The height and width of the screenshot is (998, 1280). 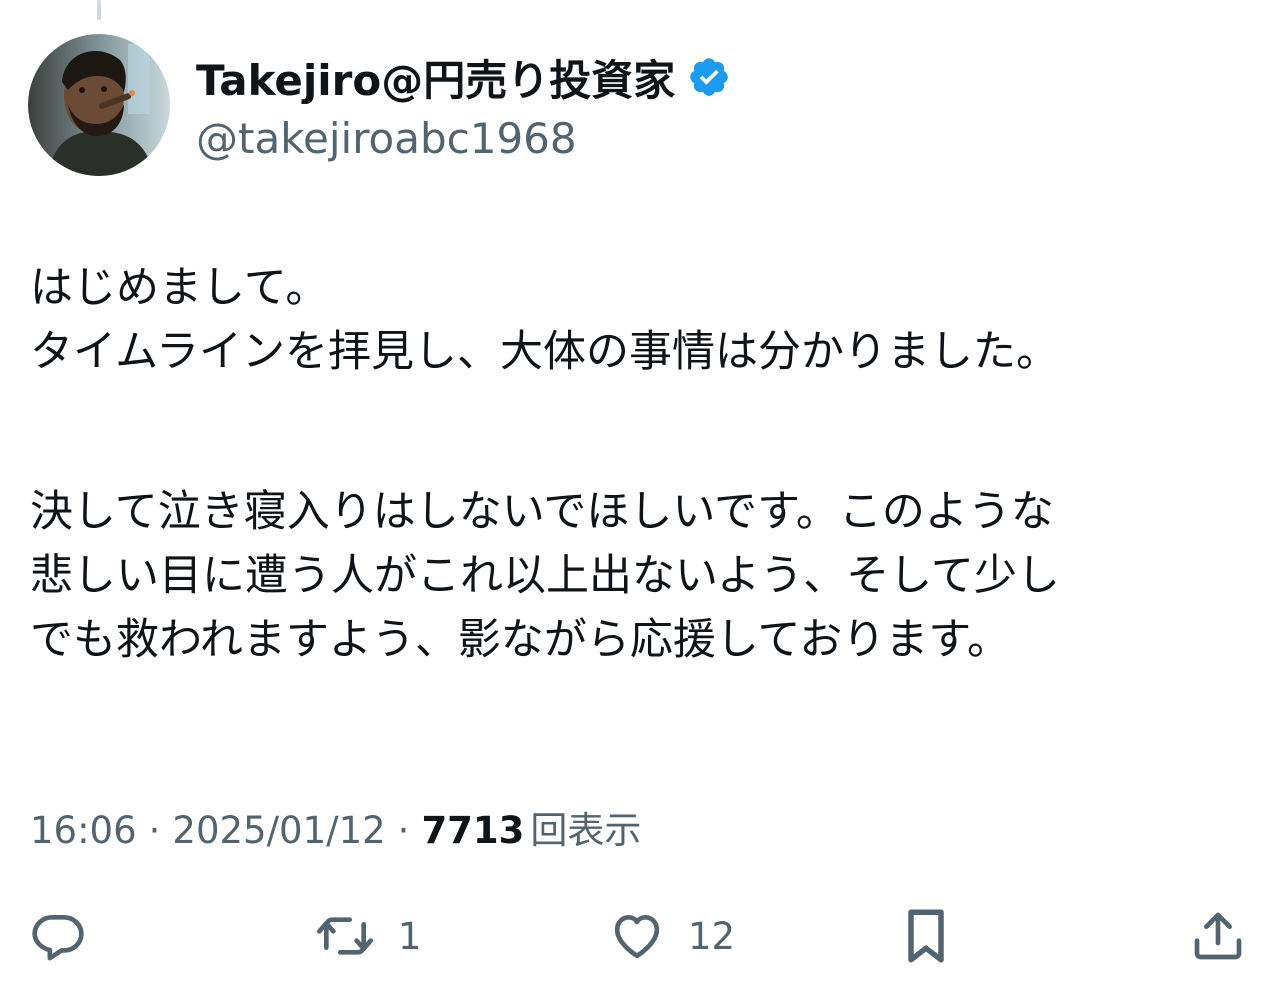 I want to click on tweet-line: 悲しい目に遭う人がこれ以上出ないよう、そして少し, so click(x=545, y=576).